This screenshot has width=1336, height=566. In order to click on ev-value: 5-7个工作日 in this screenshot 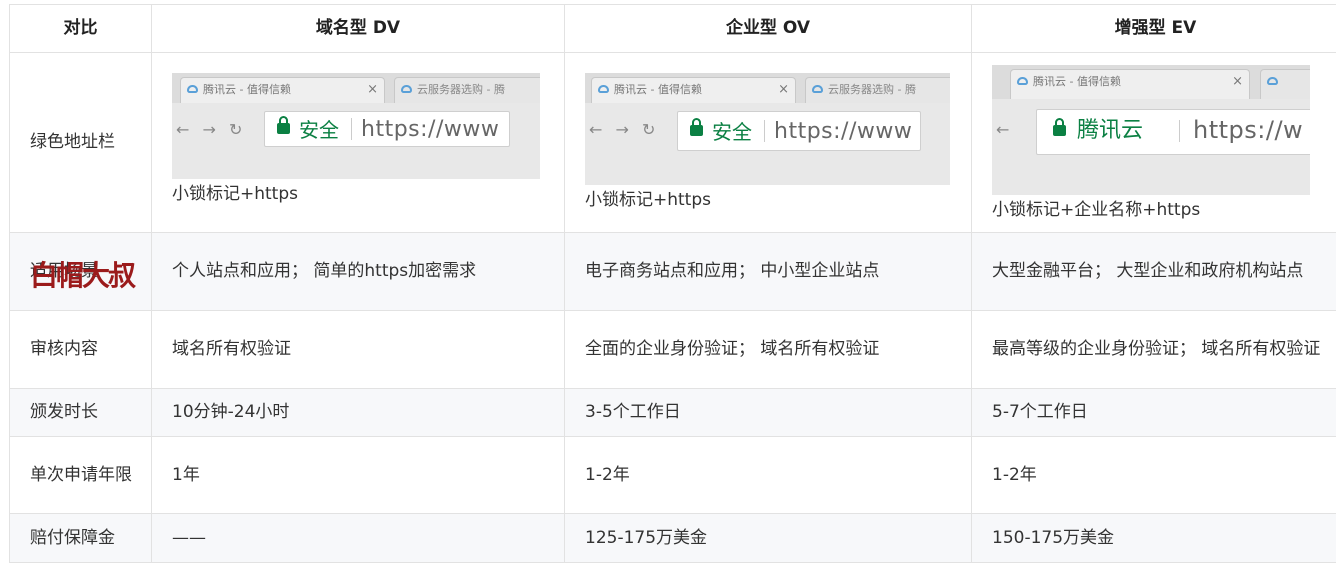, I will do `click(1153, 412)`.